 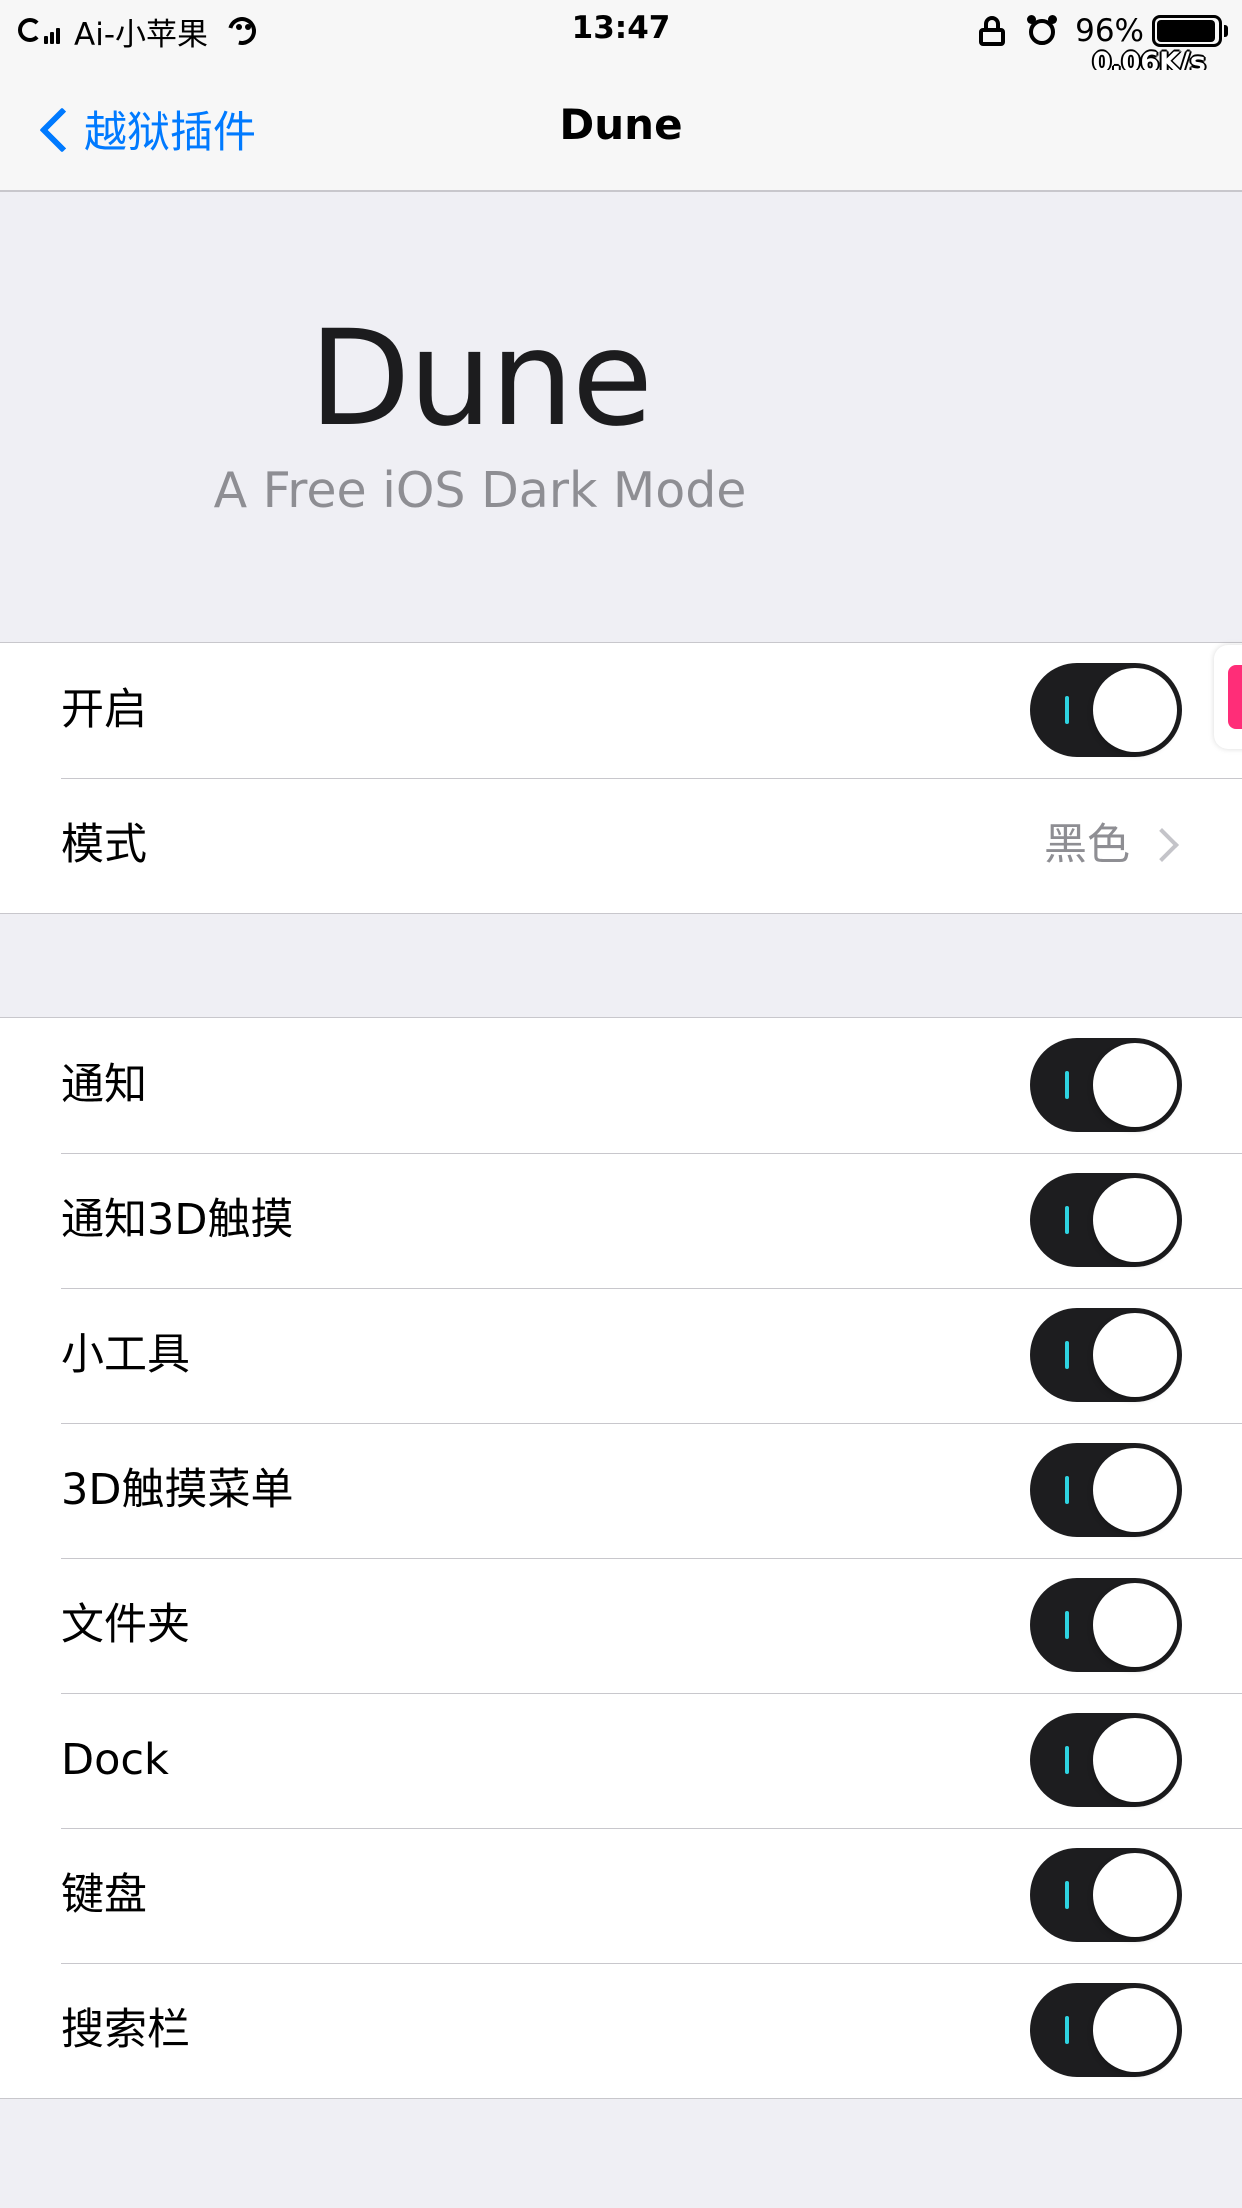 I want to click on dock-toggle, so click(x=1106, y=1760).